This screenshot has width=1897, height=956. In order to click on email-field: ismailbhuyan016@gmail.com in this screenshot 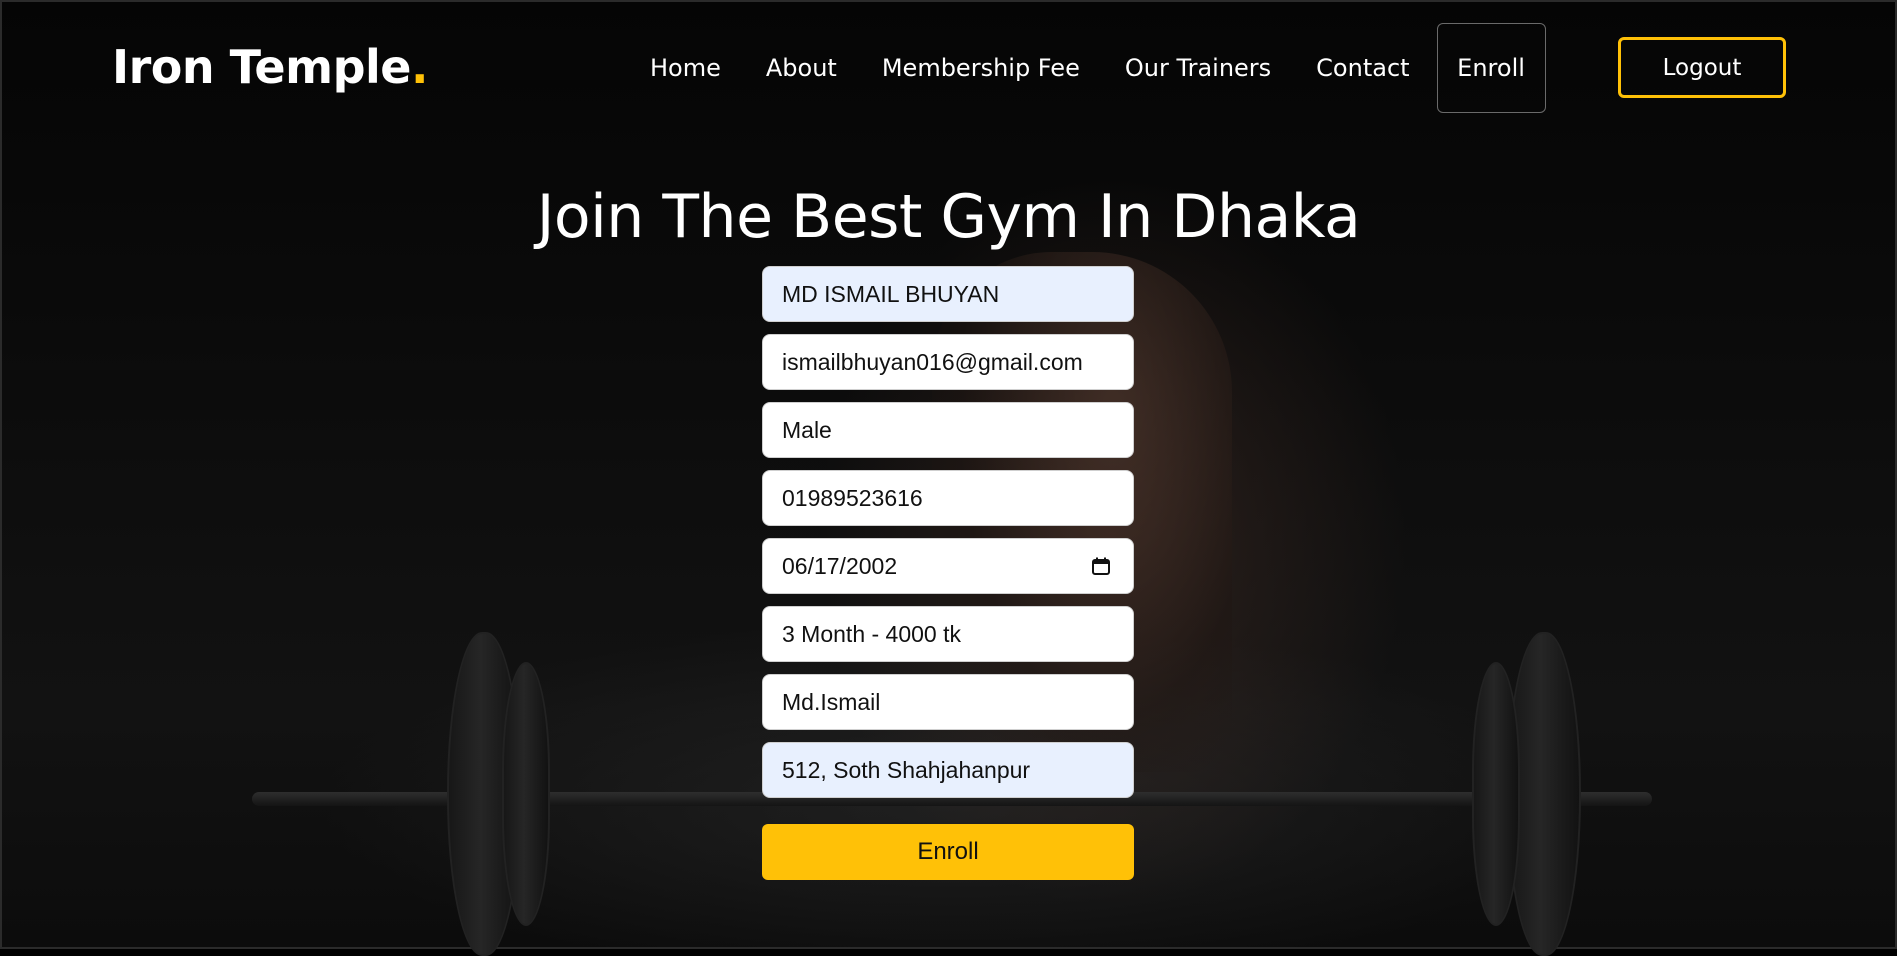, I will do `click(948, 362)`.